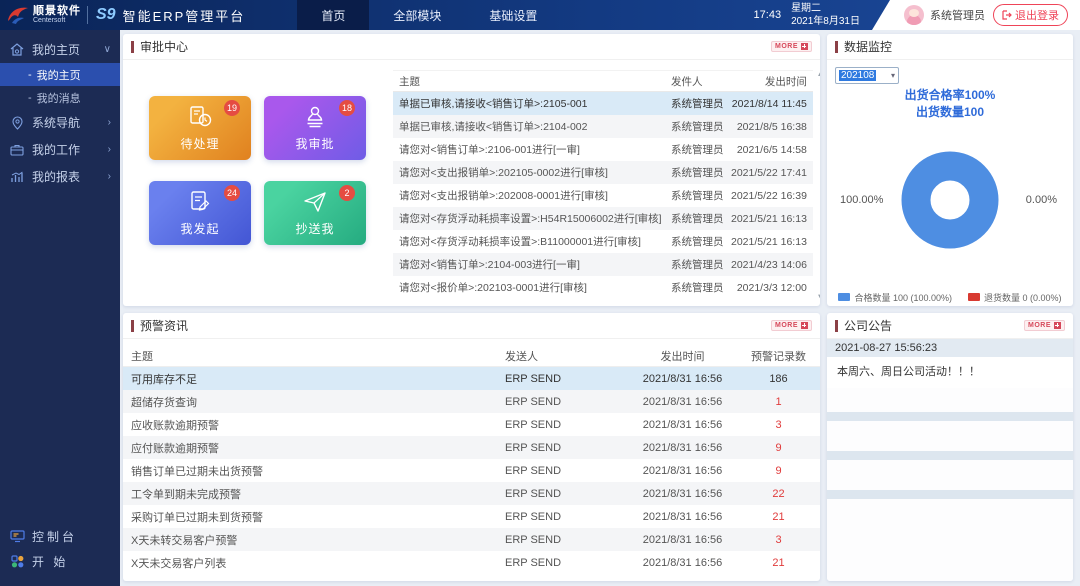 This screenshot has width=1080, height=586. What do you see at coordinates (471, 447) in the screenshot?
I see `alert-table-row: 应付账款逾期预警 ERP SEND 2021/8/31 16:56 9` at bounding box center [471, 447].